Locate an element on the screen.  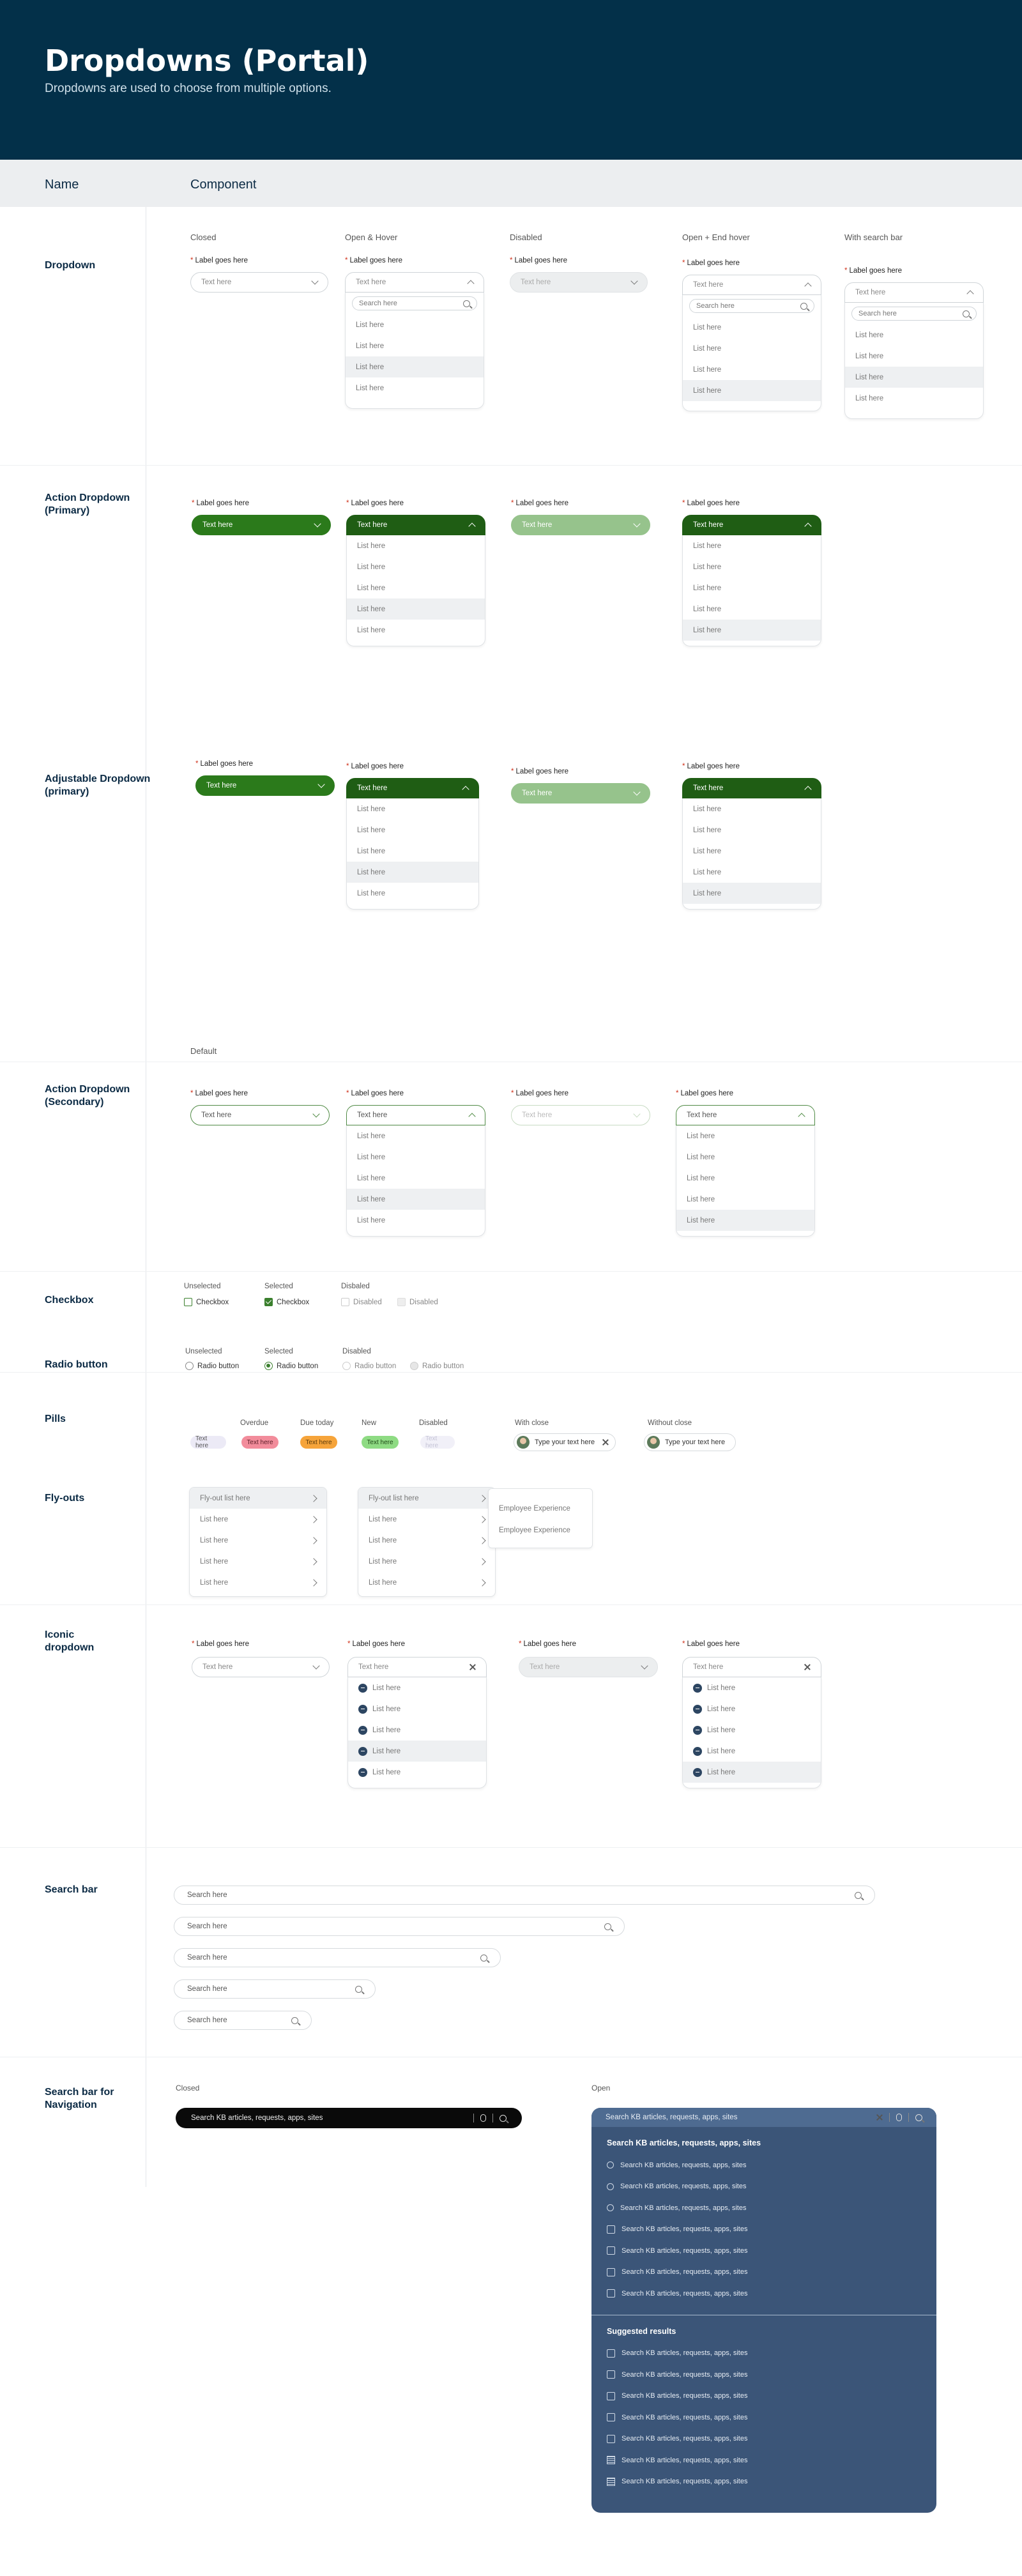
search-bar-lg: Search here is located at coordinates (399, 1926).